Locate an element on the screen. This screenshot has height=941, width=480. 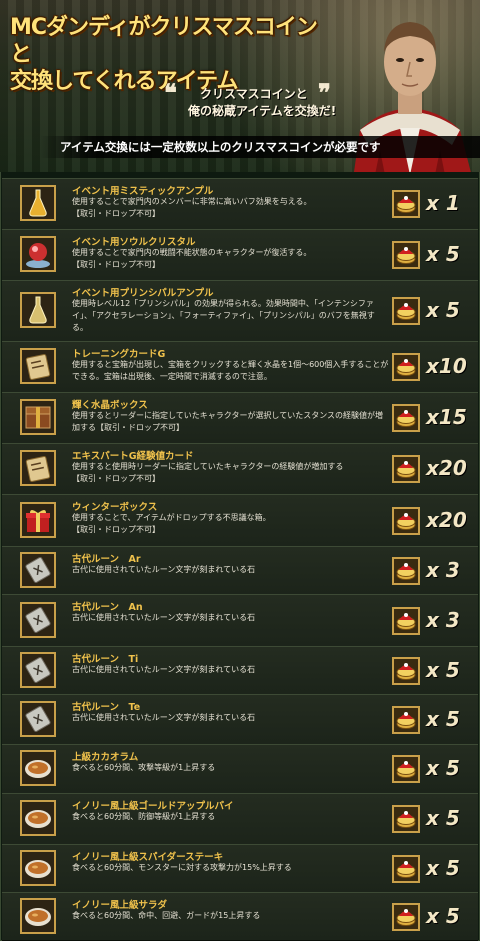
item-name: イベント用ミスティックアンプル is located at coordinates (143, 191).